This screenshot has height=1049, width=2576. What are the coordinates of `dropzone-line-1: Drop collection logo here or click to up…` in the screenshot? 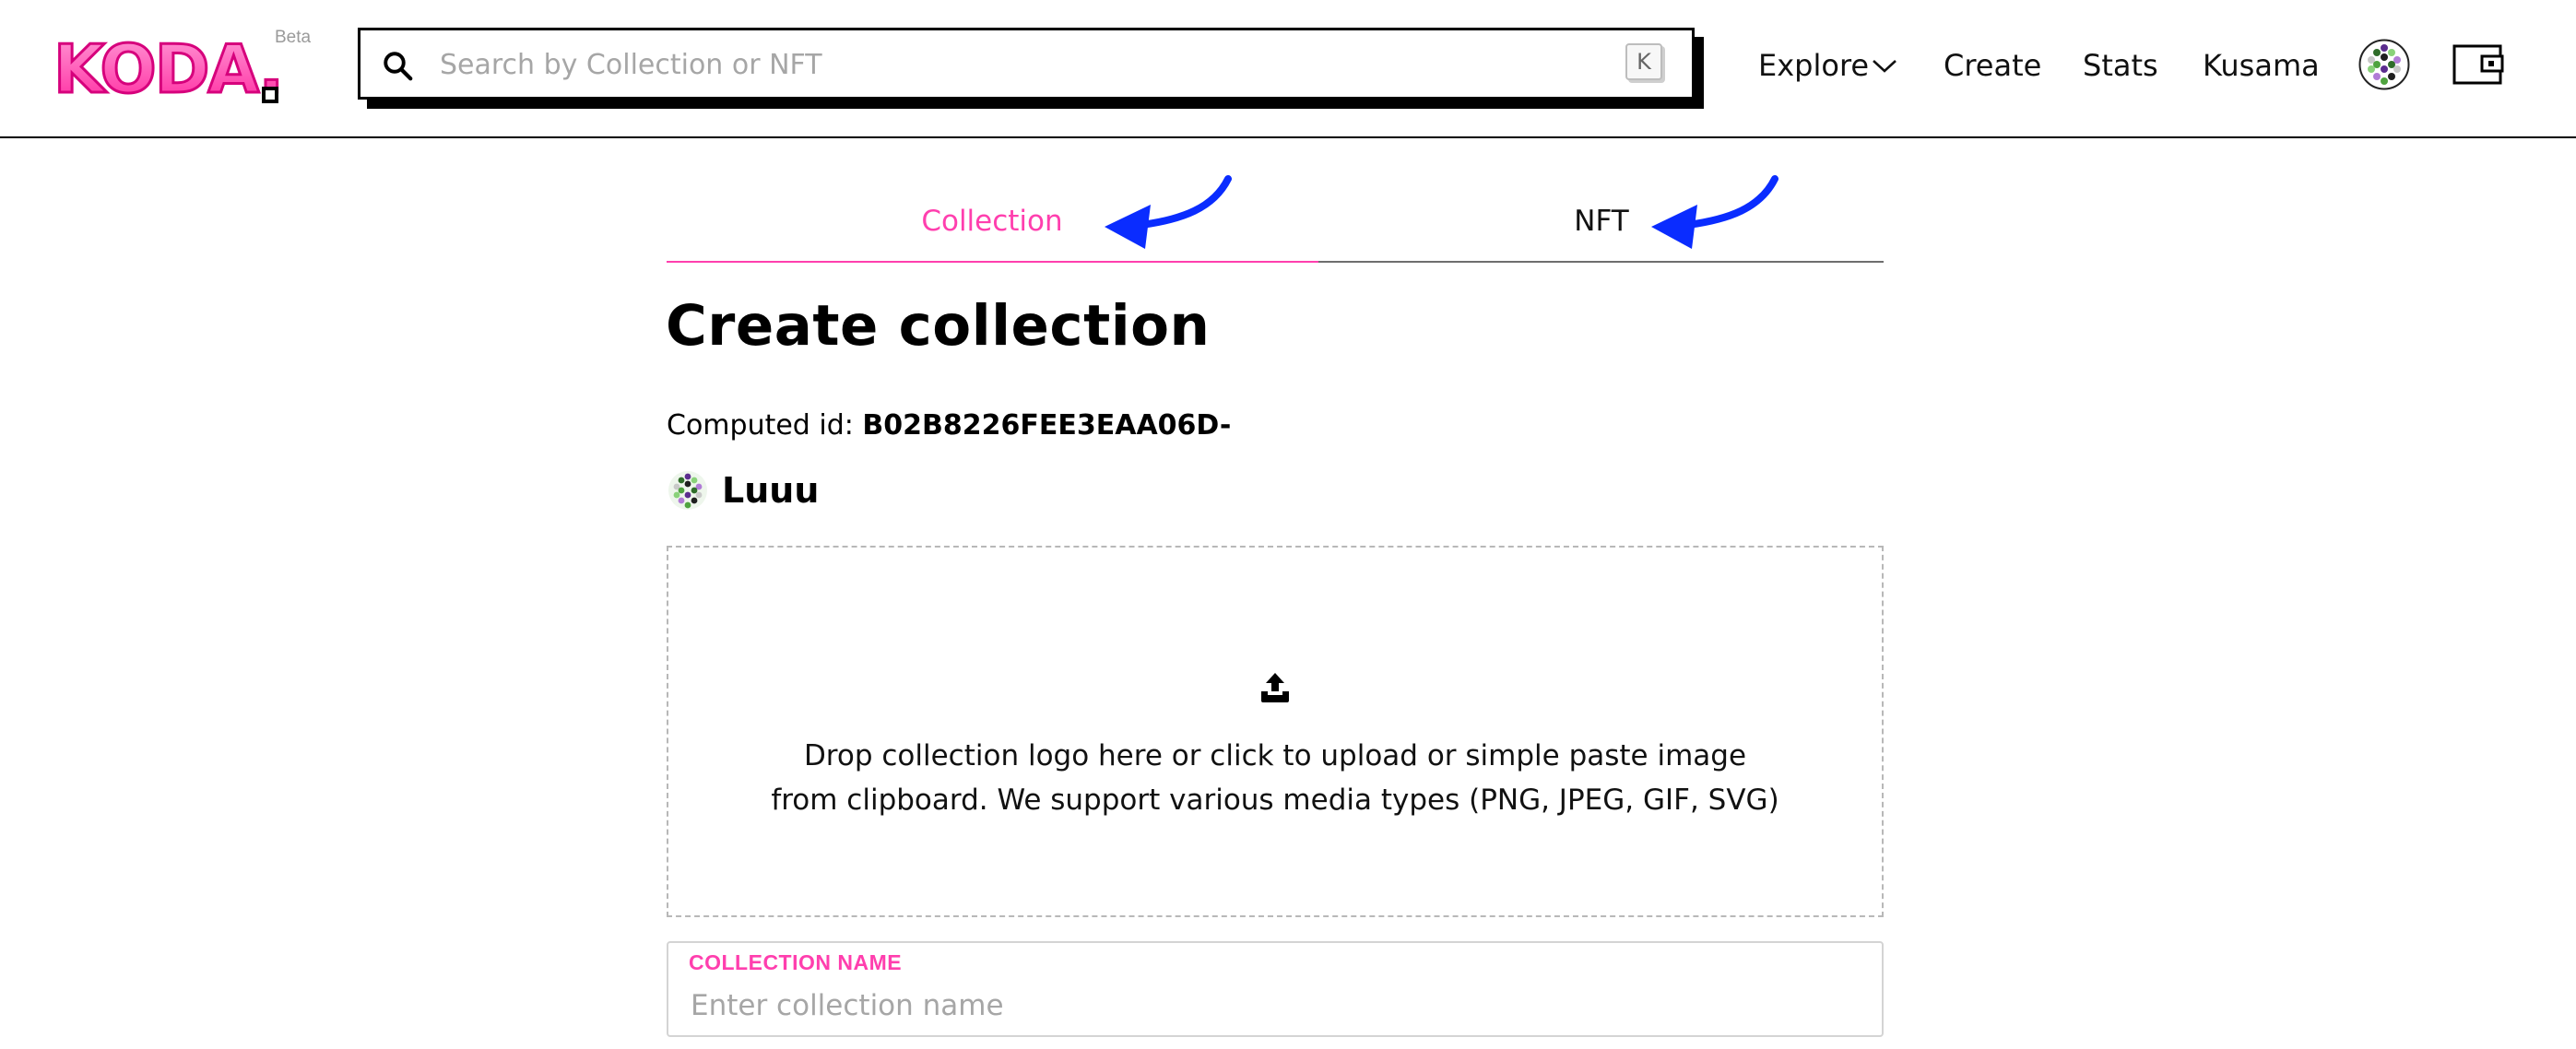 It's located at (1275, 755).